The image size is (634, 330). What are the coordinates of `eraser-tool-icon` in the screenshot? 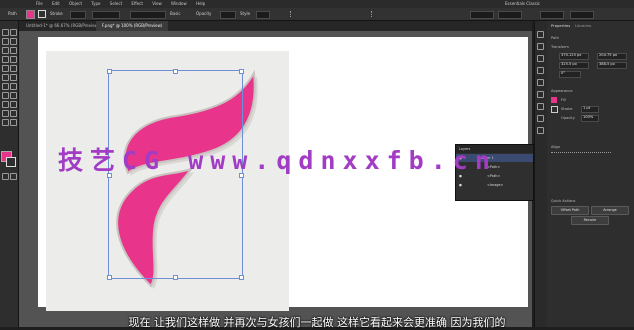 It's located at (5, 86).